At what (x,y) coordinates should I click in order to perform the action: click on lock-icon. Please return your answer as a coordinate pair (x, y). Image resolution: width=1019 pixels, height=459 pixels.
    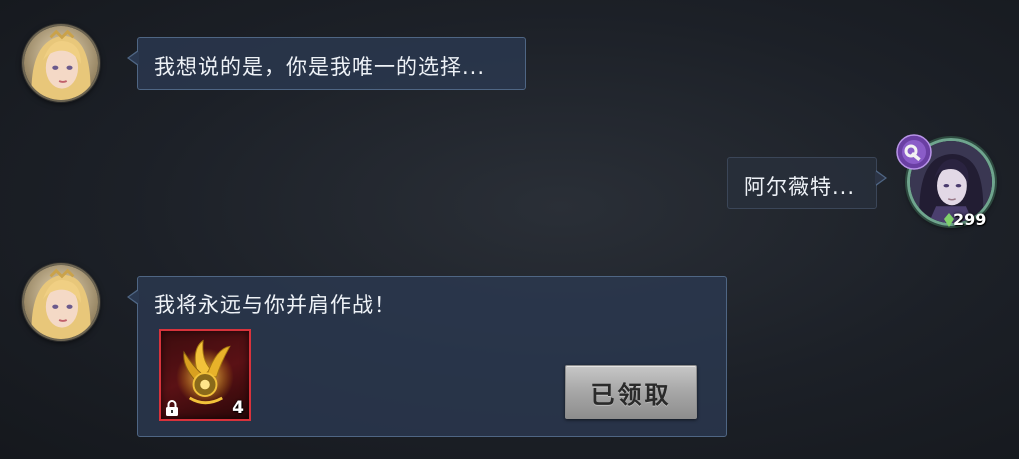
    Looking at the image, I should click on (172, 408).